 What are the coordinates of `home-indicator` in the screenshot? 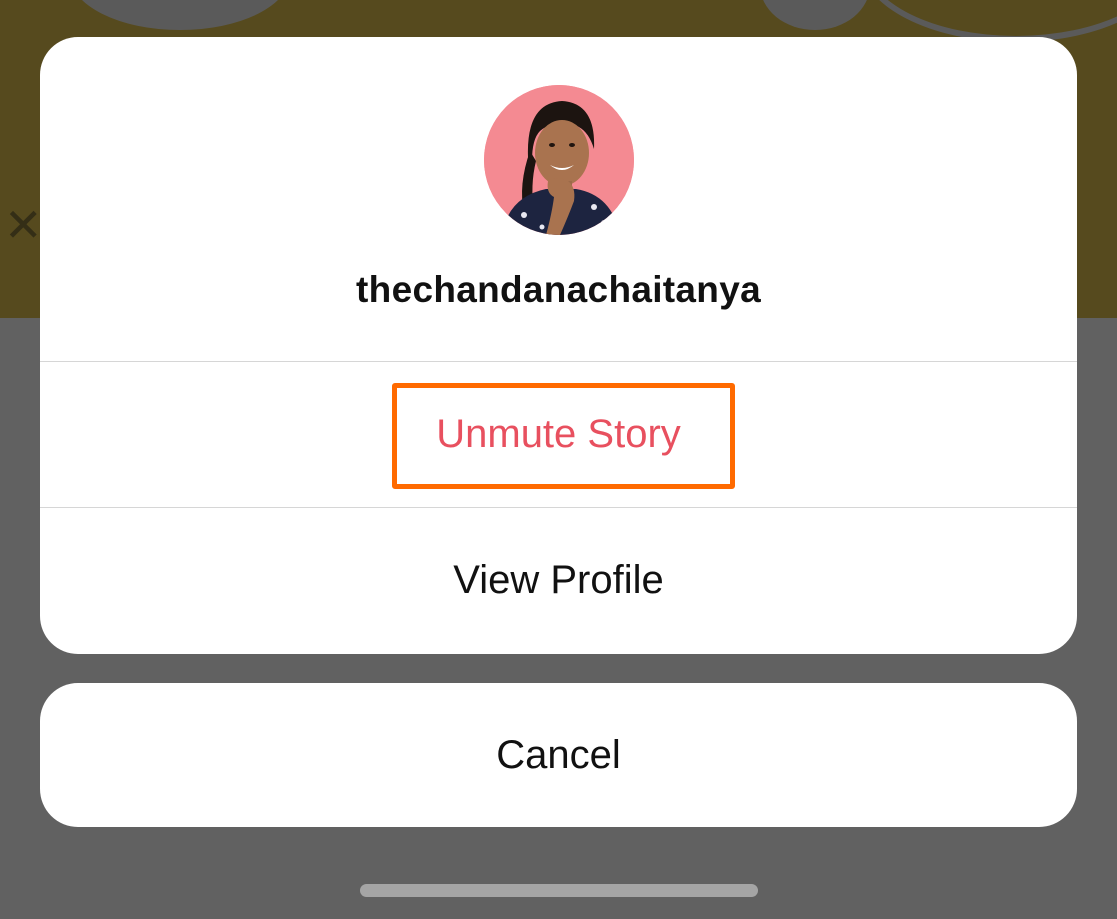 It's located at (559, 890).